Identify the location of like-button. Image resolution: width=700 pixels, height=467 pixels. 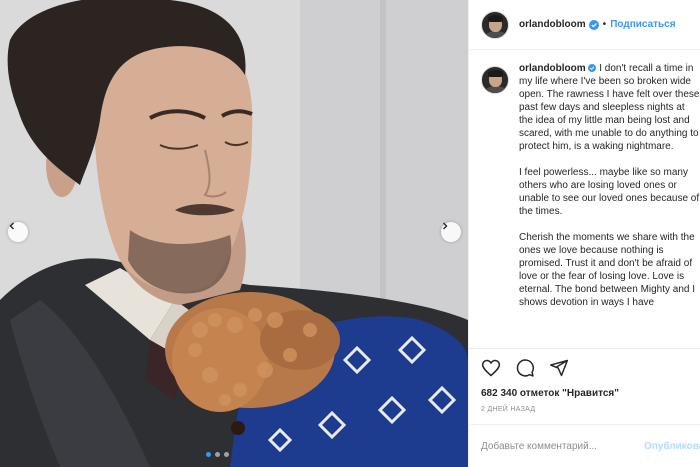
(491, 368).